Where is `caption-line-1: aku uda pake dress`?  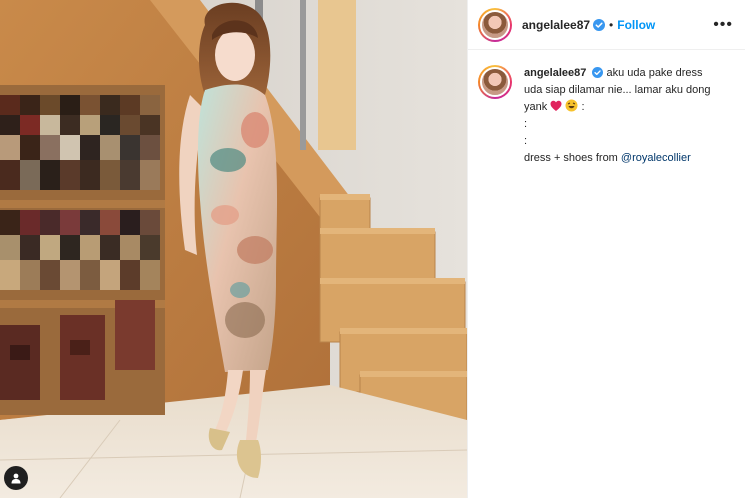 caption-line-1: aku uda pake dress is located at coordinates (654, 73).